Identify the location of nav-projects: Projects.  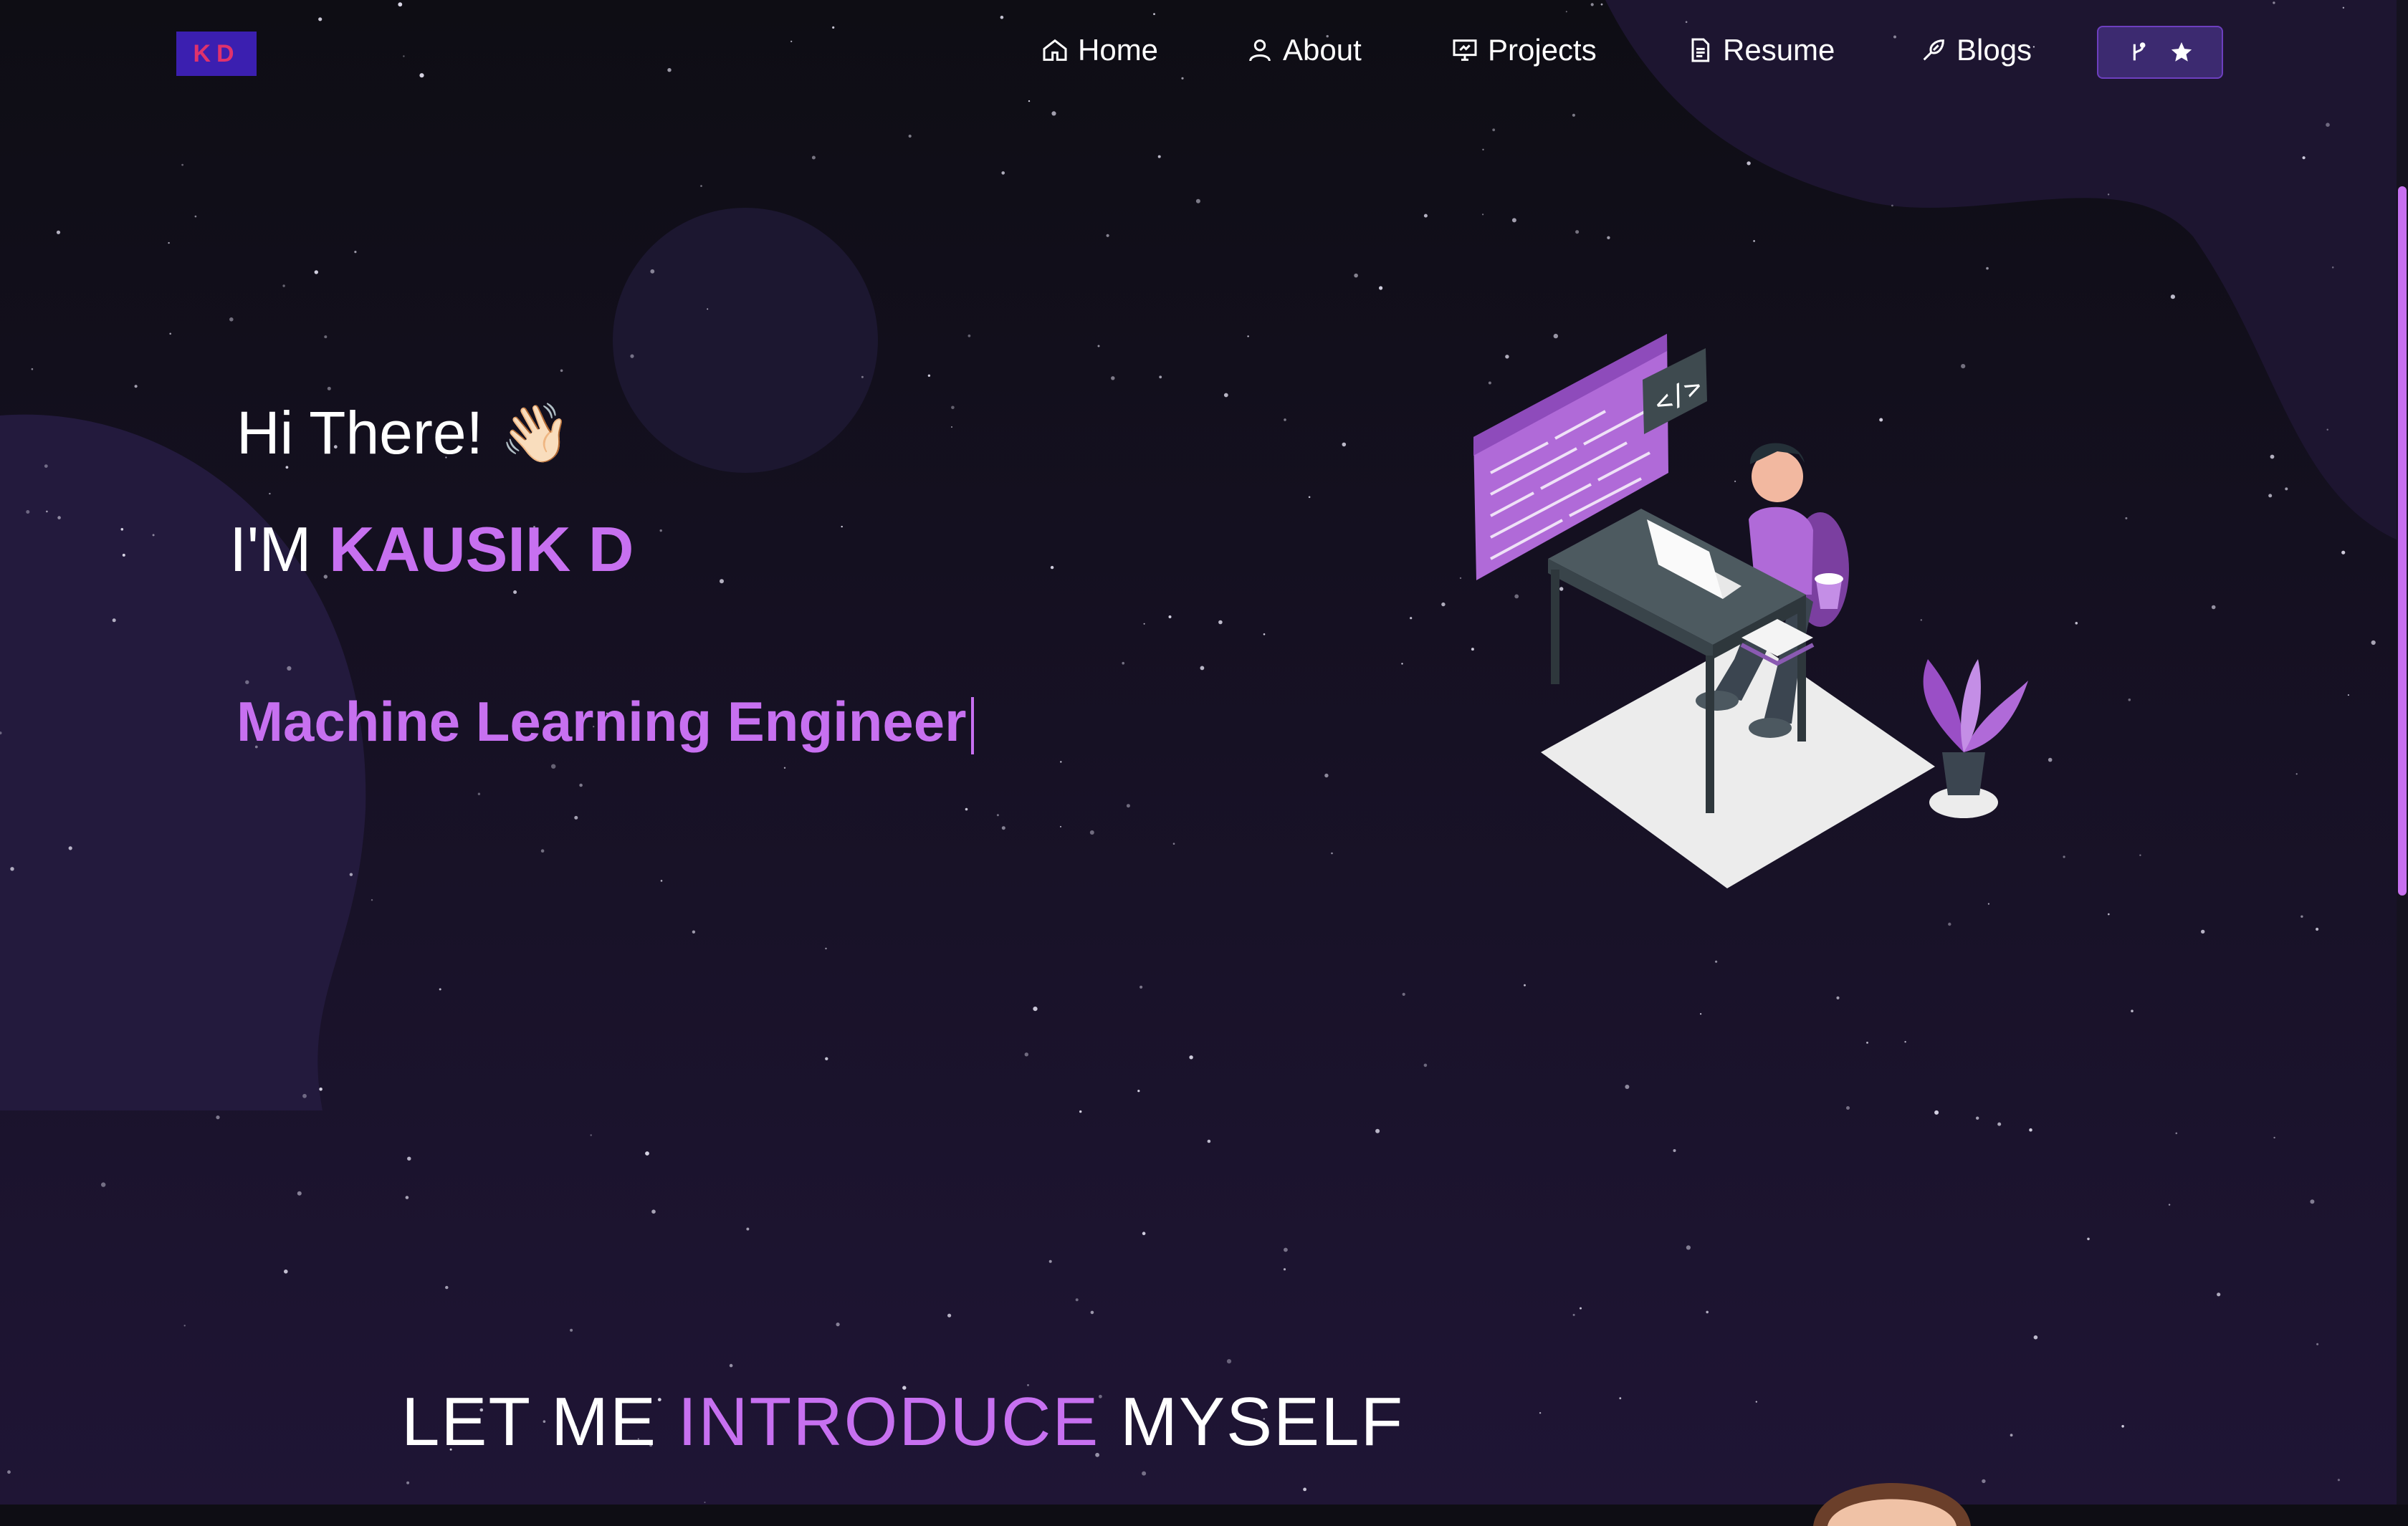
(1524, 50).